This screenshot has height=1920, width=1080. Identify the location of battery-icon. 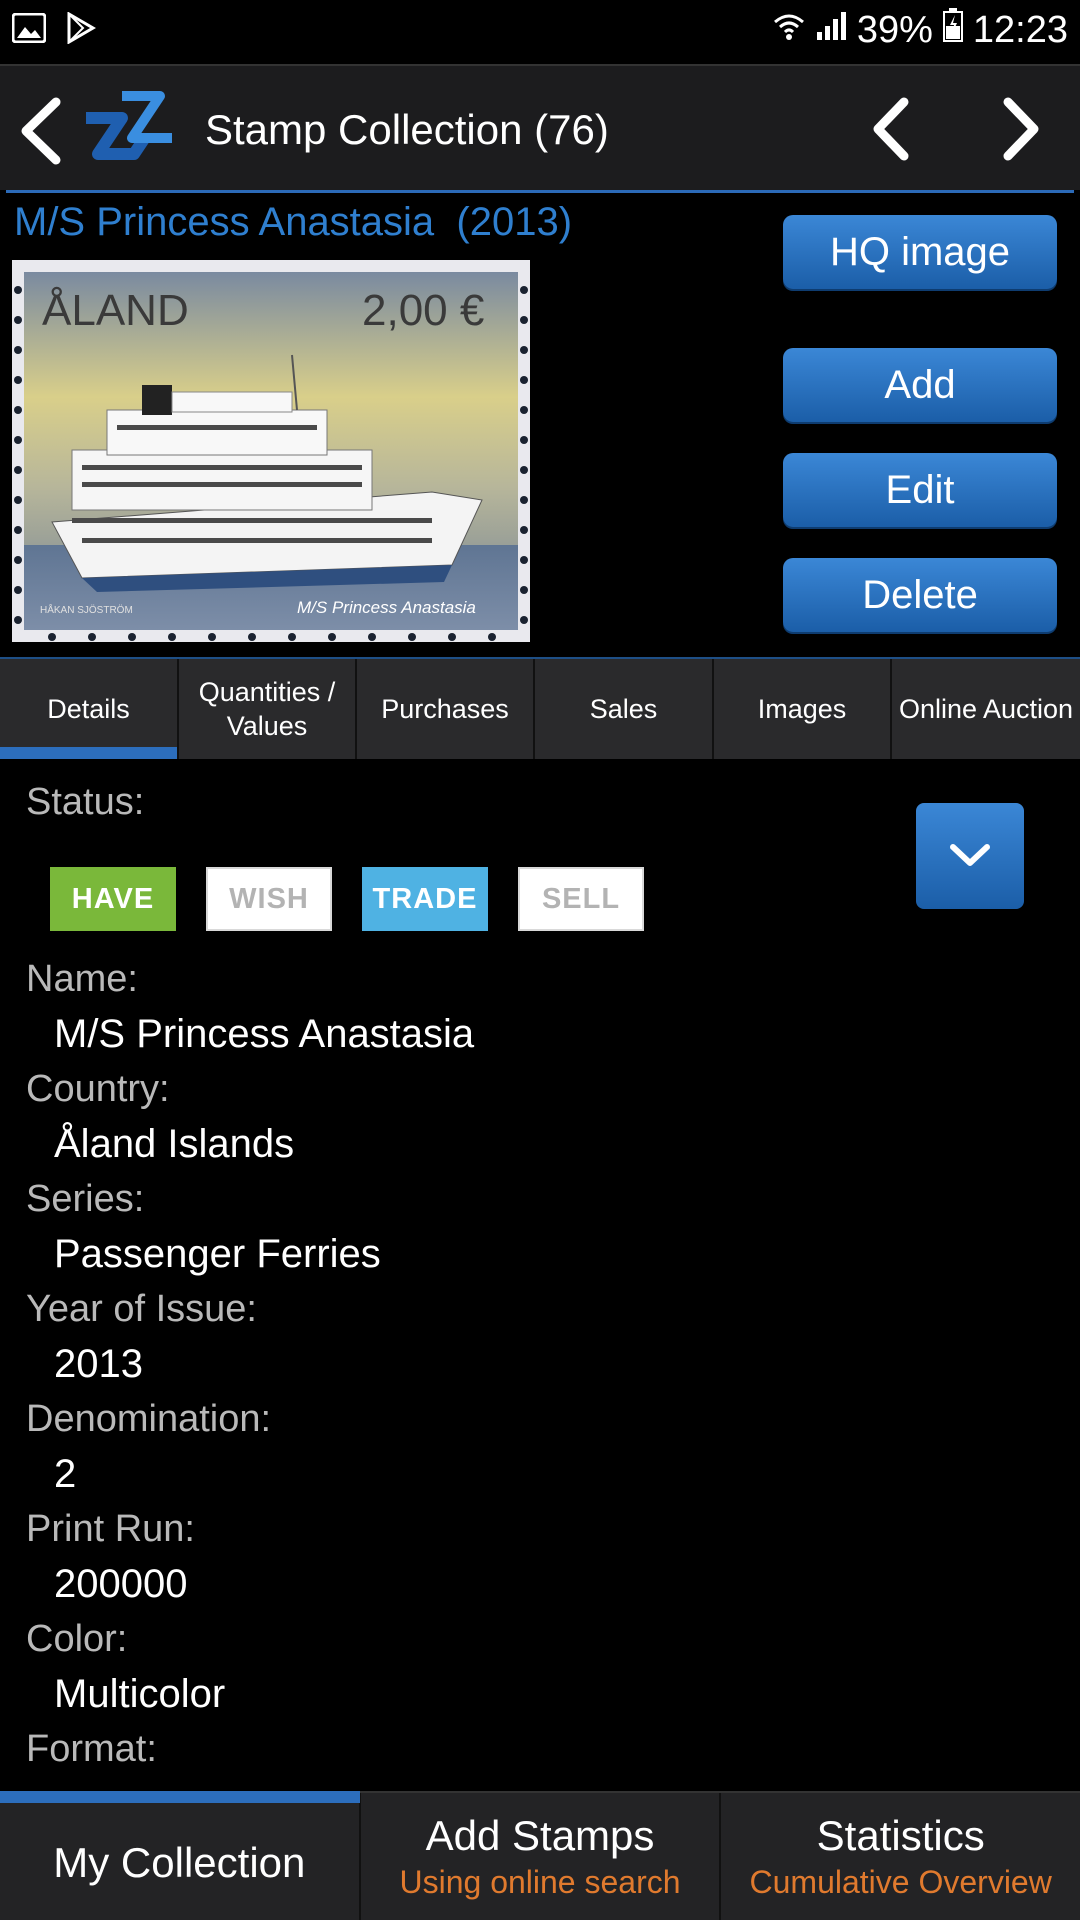
(952, 30).